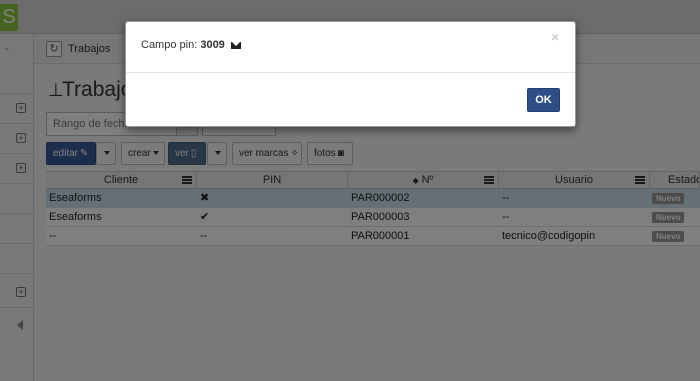 Image resolution: width=700 pixels, height=381 pixels. I want to click on envelope-icon, so click(235, 45).